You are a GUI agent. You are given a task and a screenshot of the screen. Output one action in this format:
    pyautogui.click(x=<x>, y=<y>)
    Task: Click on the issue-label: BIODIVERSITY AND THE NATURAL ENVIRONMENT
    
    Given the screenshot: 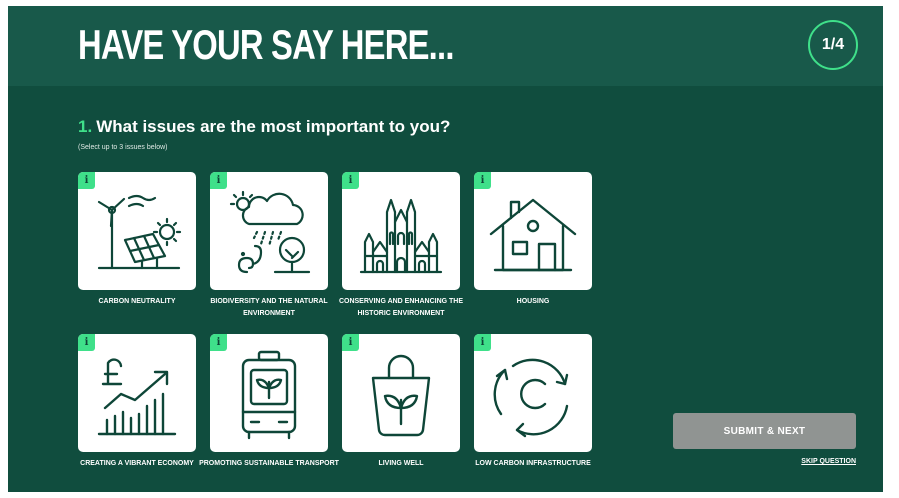 What is the action you would take?
    pyautogui.click(x=269, y=307)
    